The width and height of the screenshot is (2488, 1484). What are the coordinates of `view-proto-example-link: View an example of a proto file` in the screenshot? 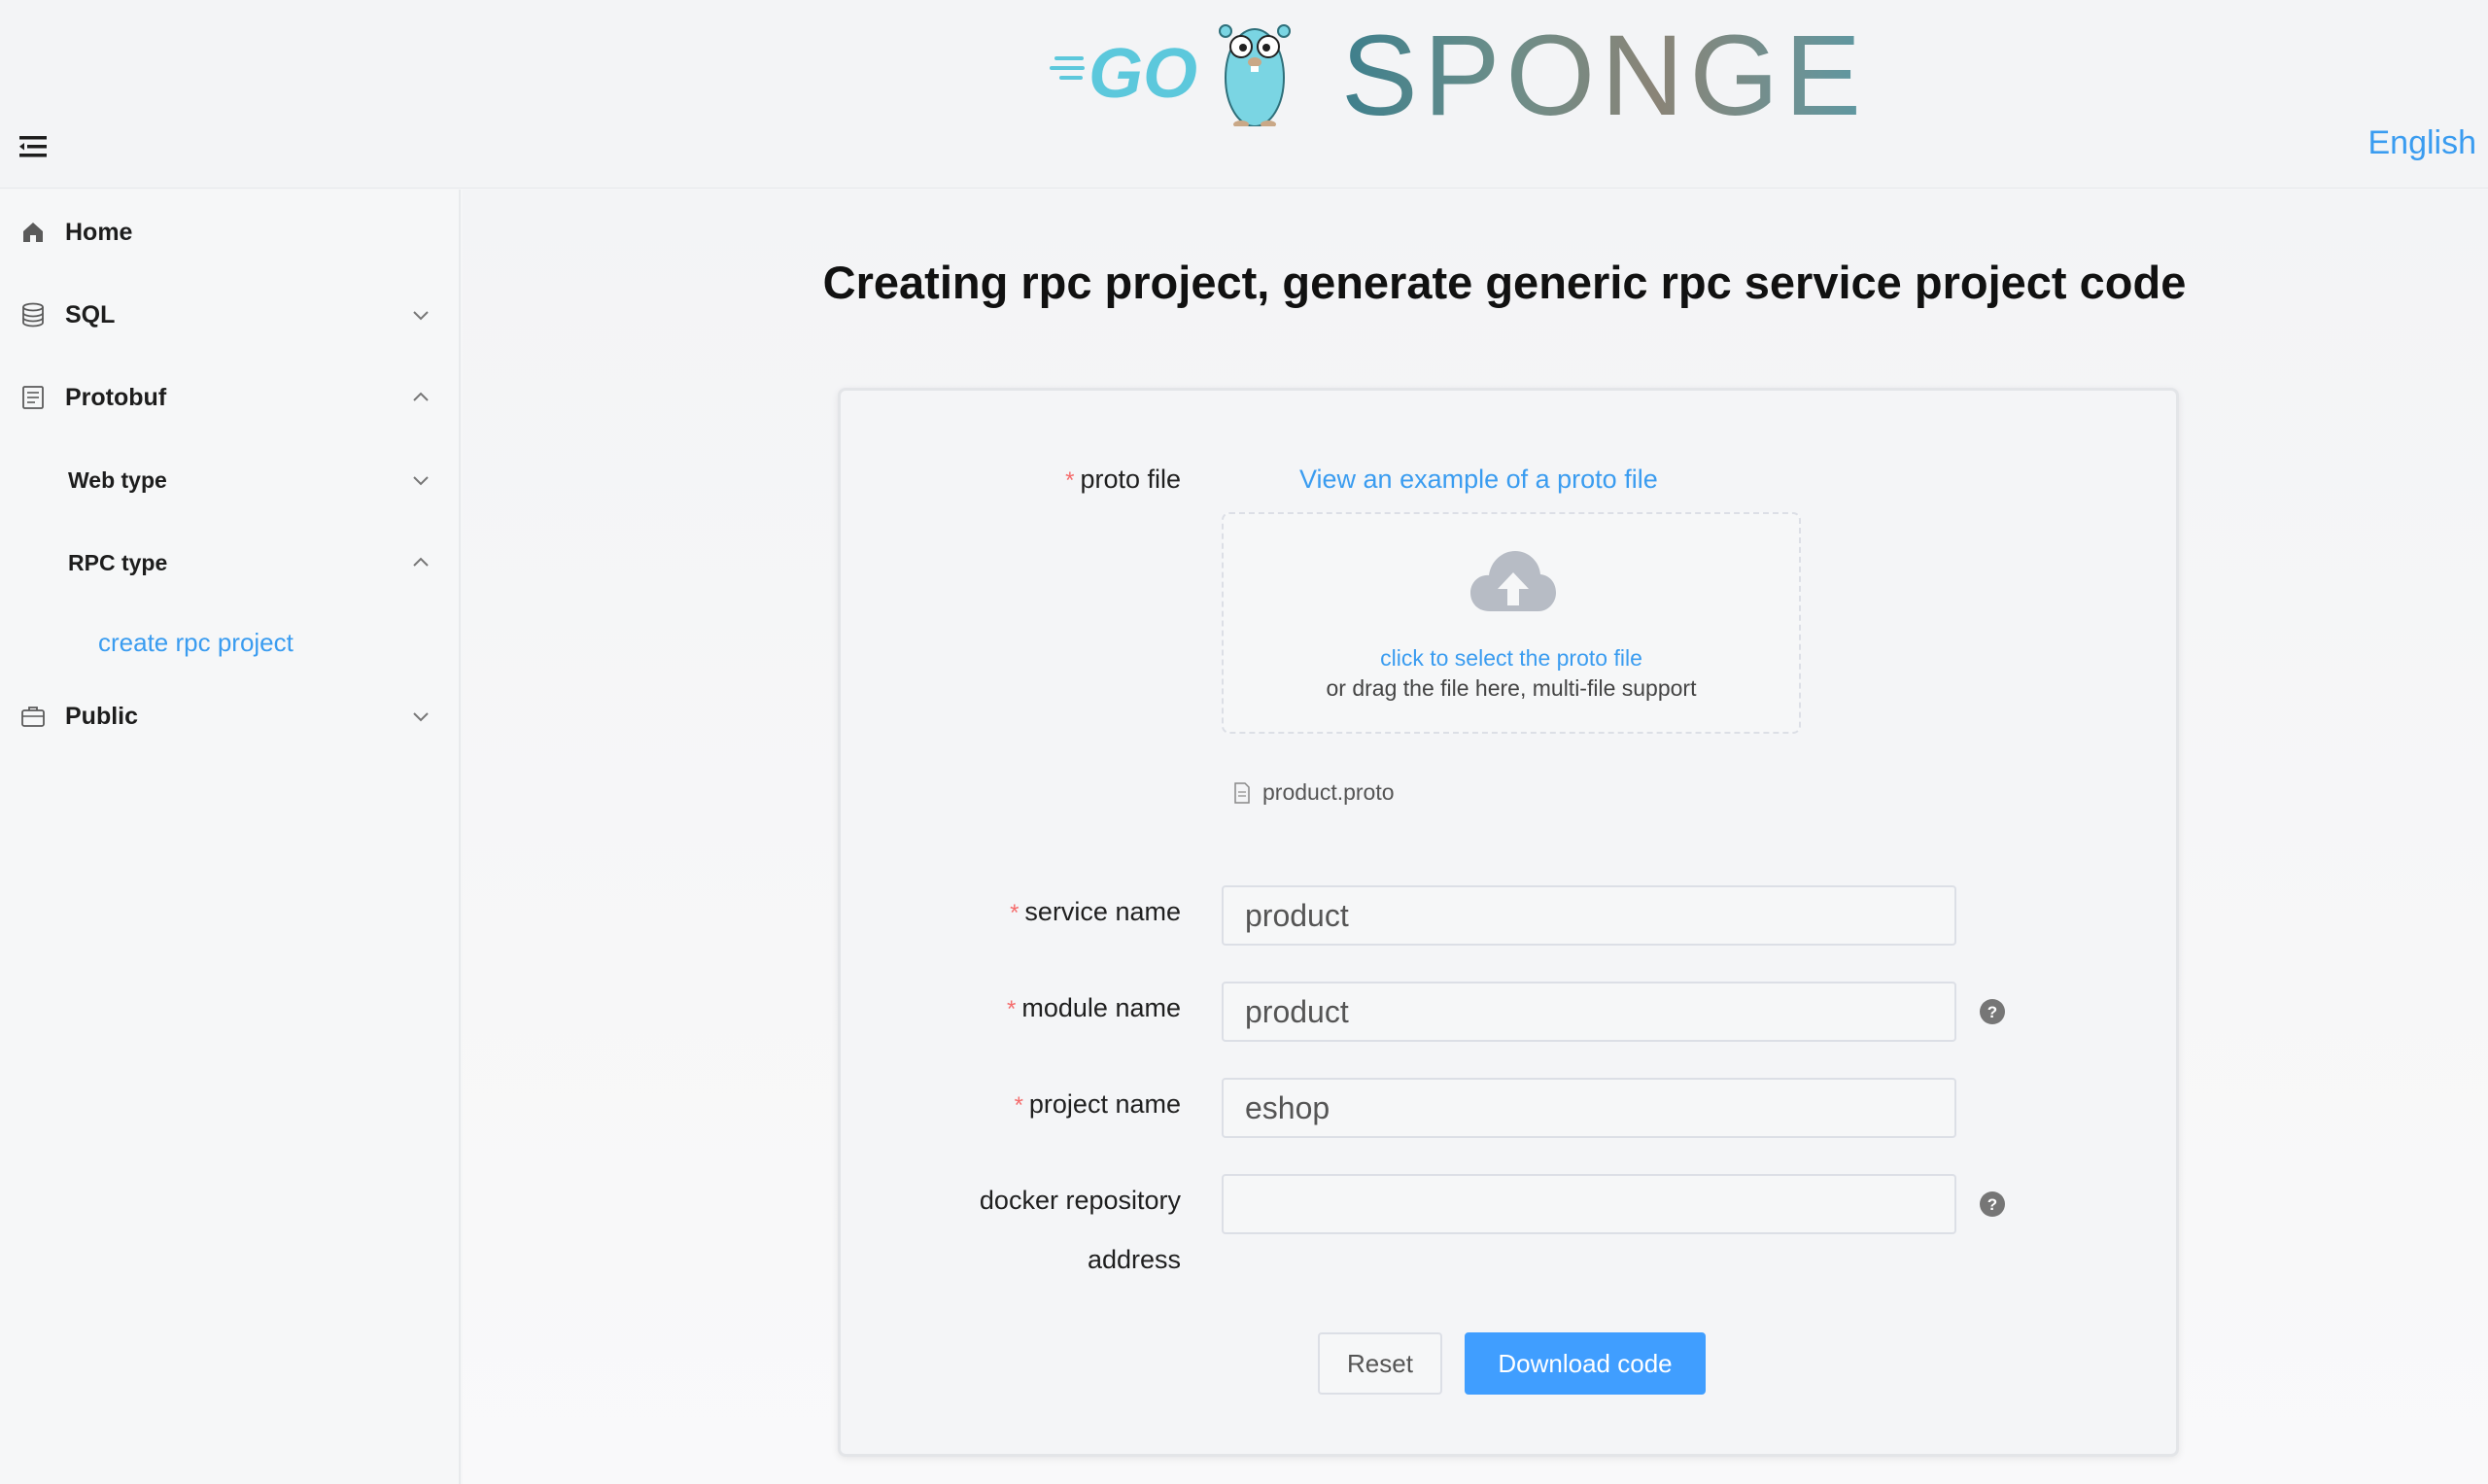 It's located at (1478, 480).